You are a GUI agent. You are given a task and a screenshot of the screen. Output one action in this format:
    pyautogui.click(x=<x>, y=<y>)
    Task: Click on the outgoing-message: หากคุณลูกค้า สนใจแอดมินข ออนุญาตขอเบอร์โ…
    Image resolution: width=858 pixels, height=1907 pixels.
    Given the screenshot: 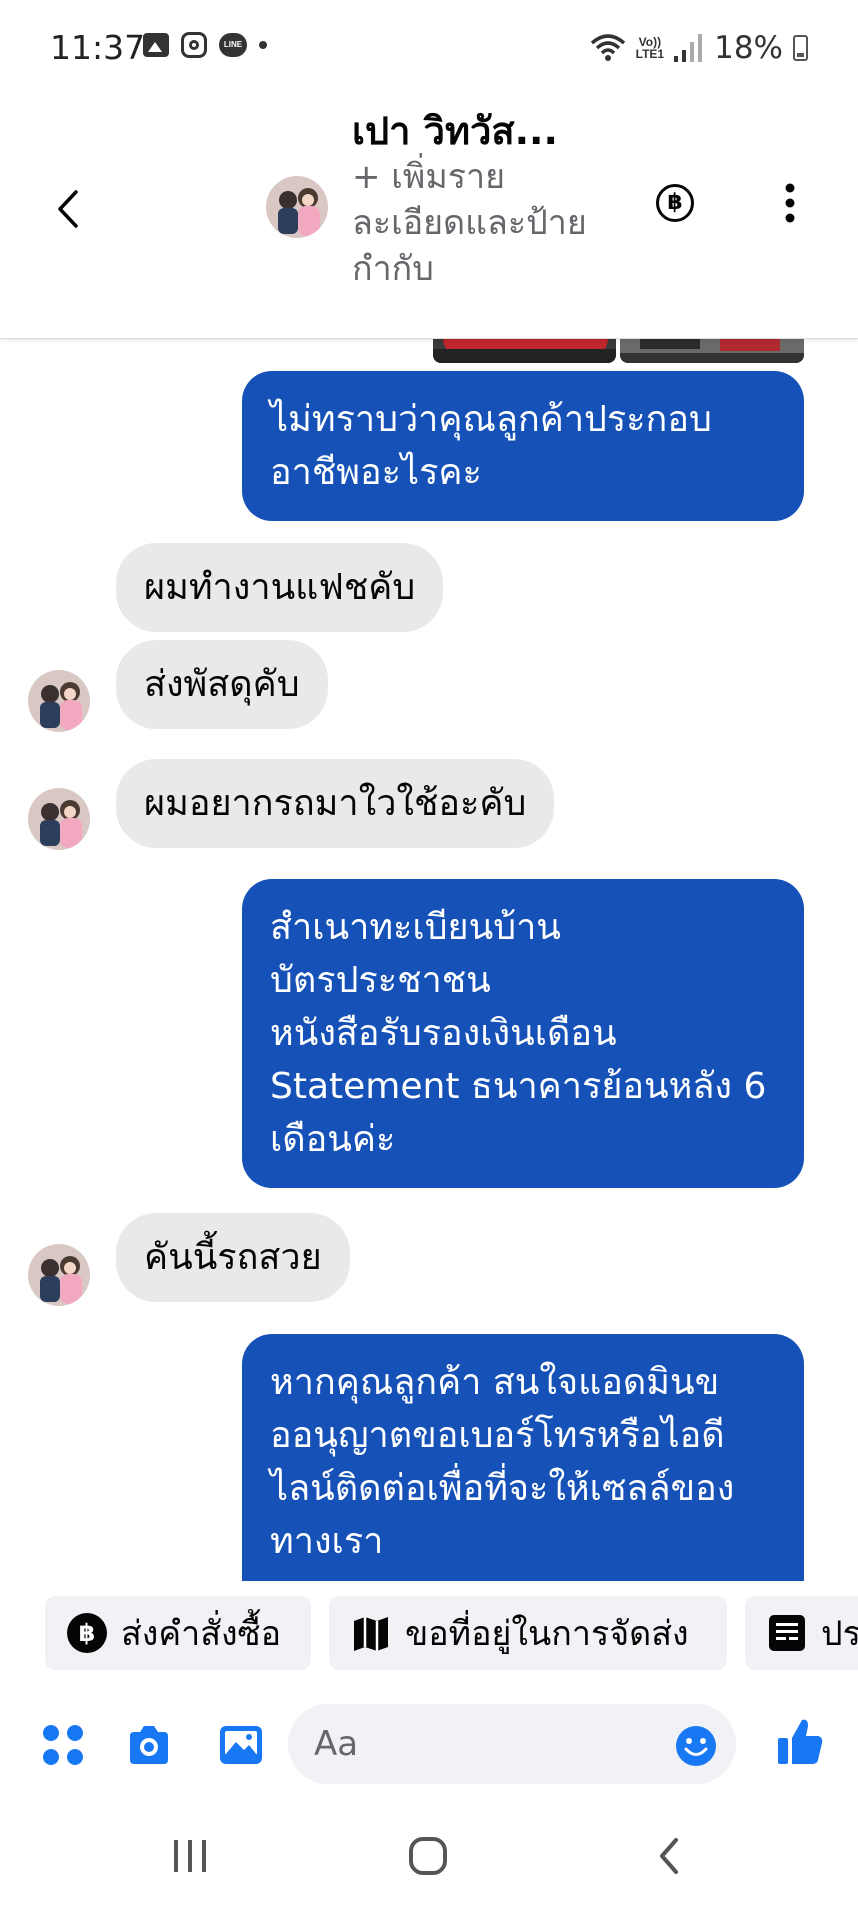 What is the action you would take?
    pyautogui.click(x=523, y=1457)
    